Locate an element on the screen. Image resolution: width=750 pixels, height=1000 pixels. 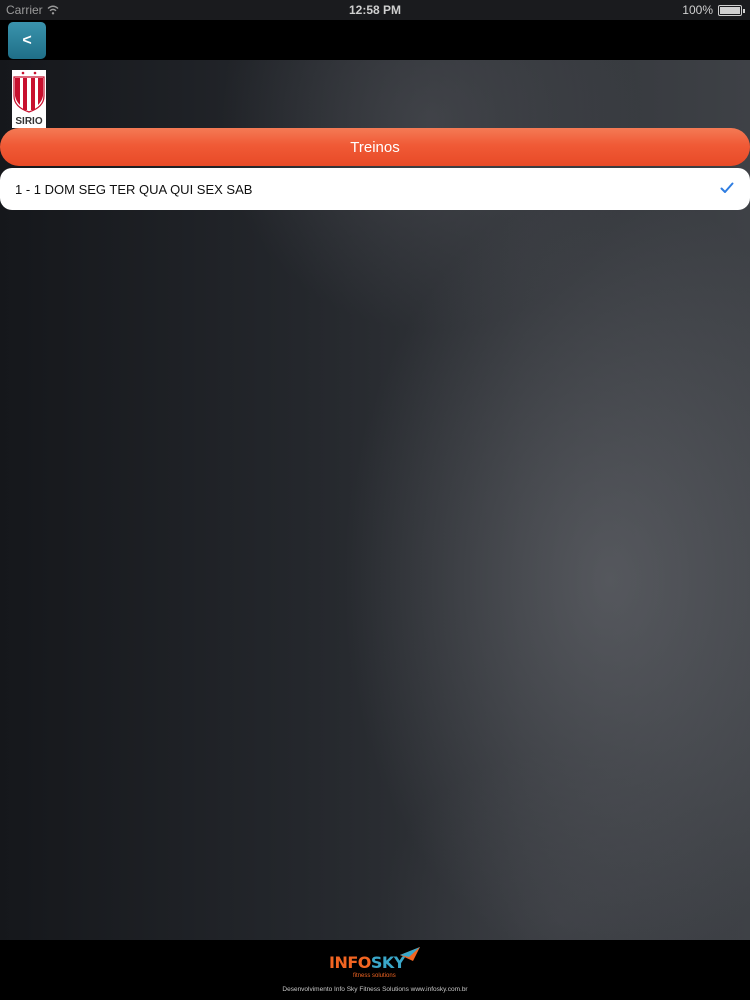
checkmark-icon is located at coordinates (727, 187).